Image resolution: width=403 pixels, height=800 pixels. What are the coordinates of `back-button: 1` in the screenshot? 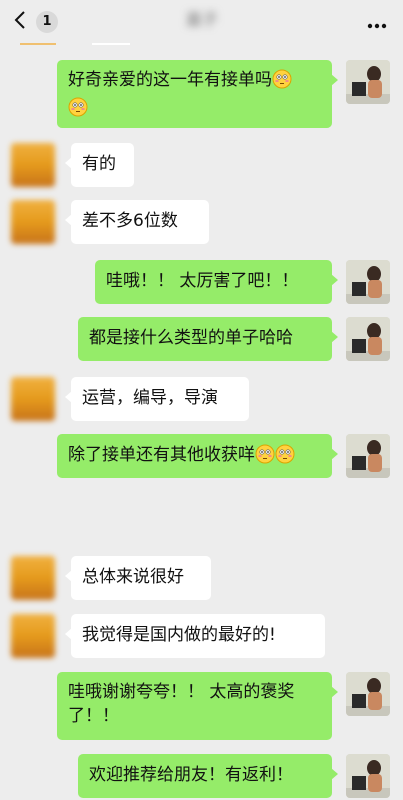 It's located at (38, 21).